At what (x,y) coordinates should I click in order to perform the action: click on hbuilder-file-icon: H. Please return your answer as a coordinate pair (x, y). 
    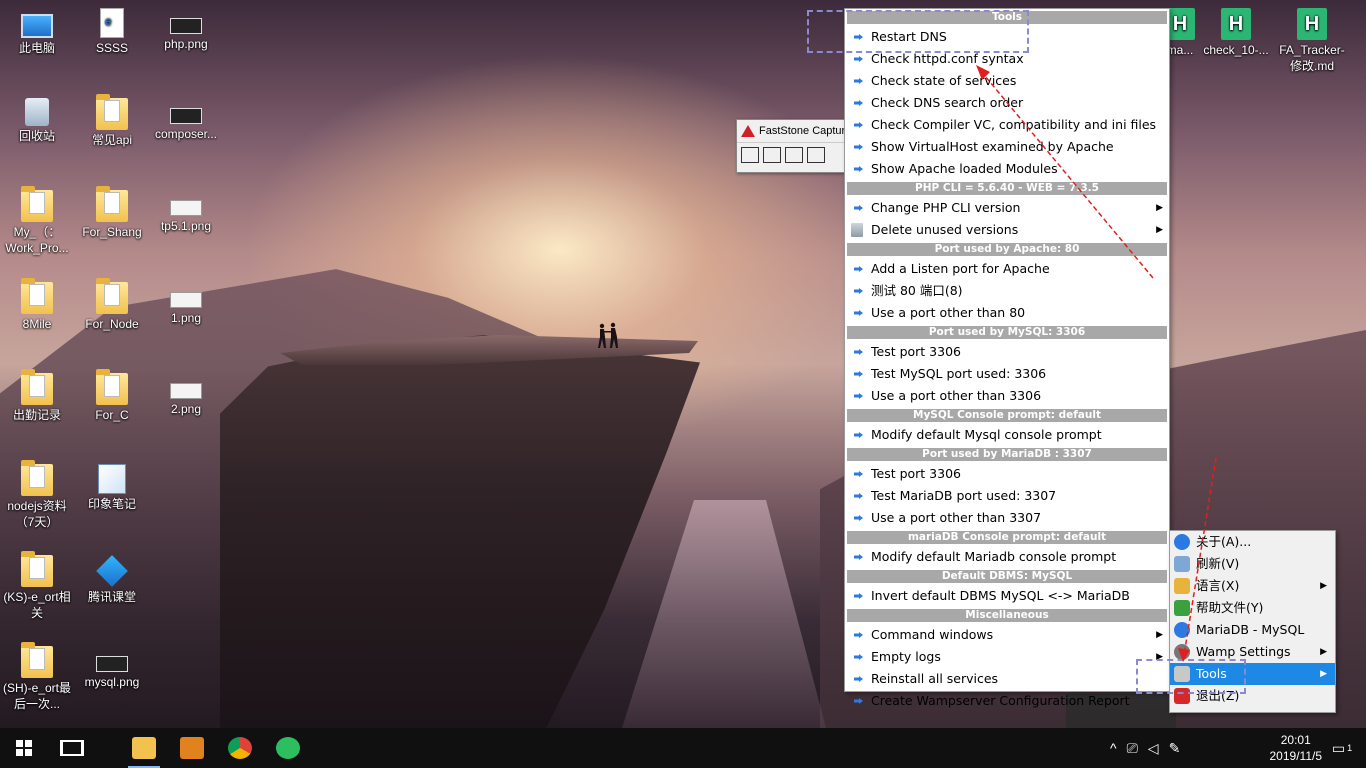
    Looking at the image, I should click on (1236, 24).